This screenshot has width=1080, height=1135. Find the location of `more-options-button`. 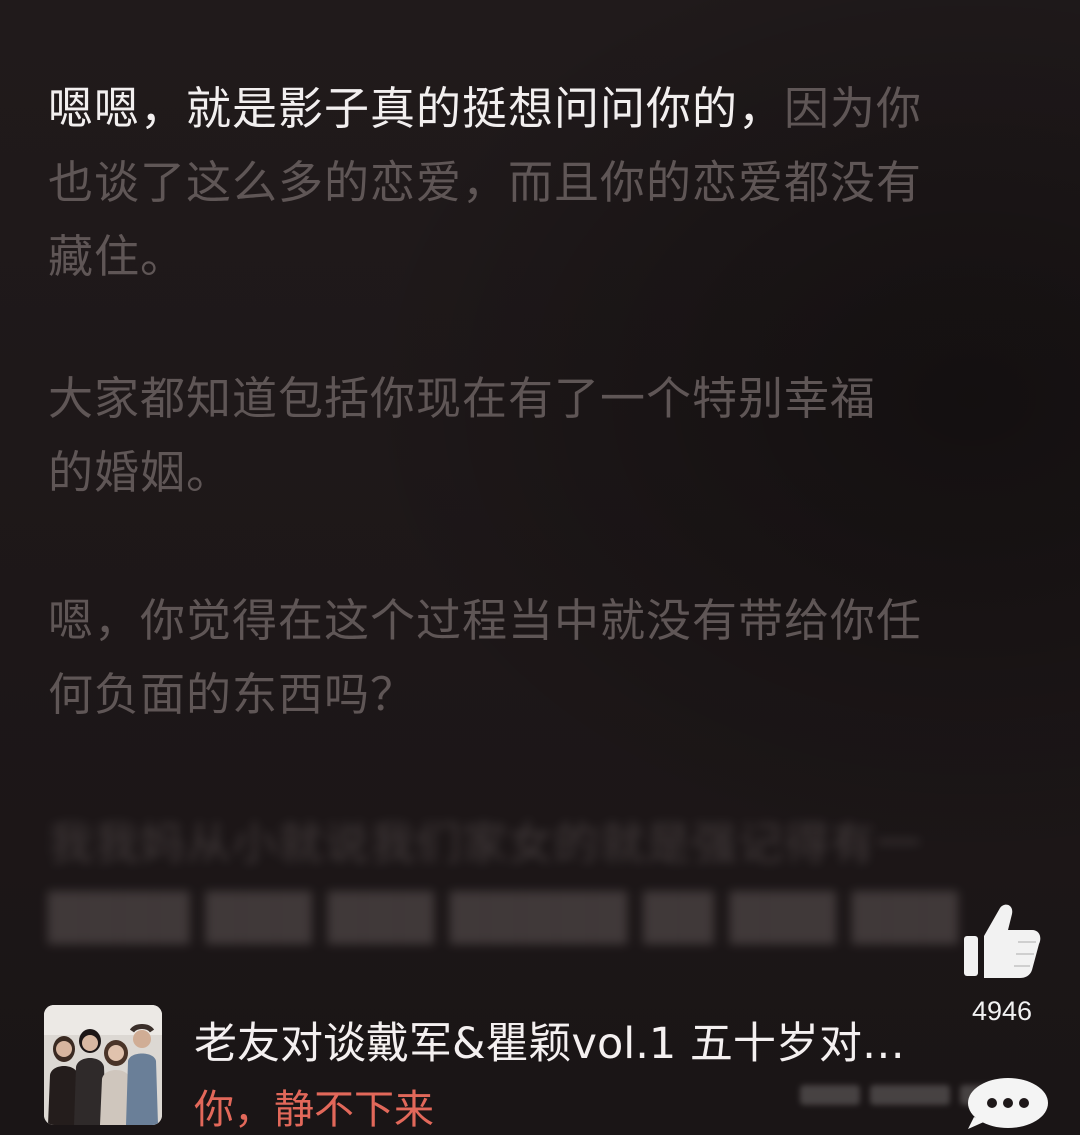

more-options-button is located at coordinates (1008, 1102).